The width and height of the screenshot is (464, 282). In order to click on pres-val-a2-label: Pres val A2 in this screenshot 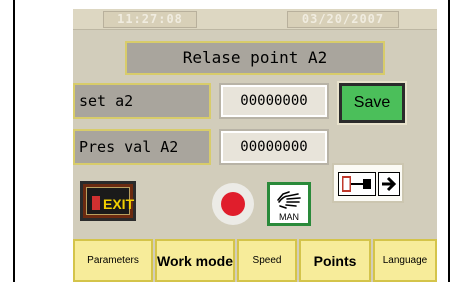, I will do `click(142, 147)`.